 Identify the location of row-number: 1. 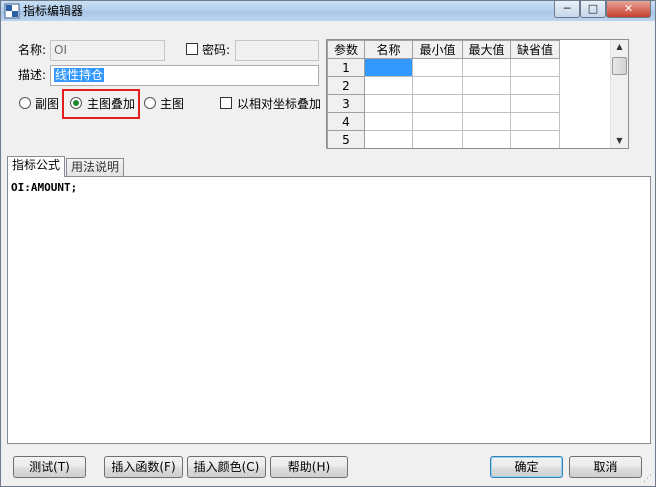
(346, 67).